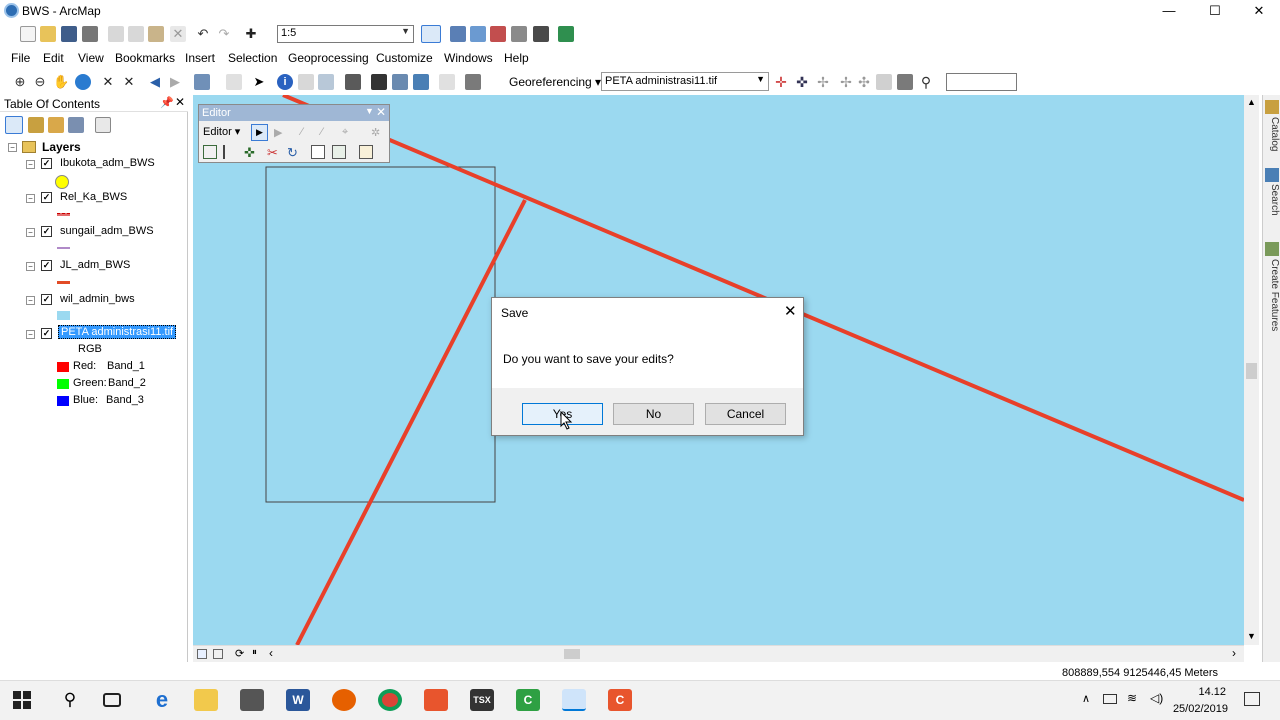 The image size is (1280, 720). What do you see at coordinates (345, 34) in the screenshot?
I see `map-scale-combo: 1:5 ▼` at bounding box center [345, 34].